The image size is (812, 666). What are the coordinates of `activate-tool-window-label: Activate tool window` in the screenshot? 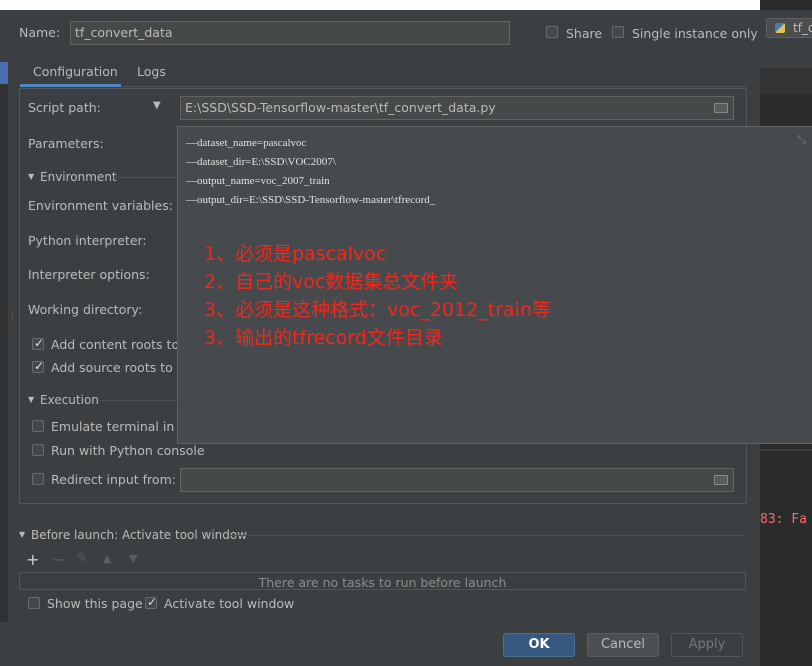 It's located at (229, 603).